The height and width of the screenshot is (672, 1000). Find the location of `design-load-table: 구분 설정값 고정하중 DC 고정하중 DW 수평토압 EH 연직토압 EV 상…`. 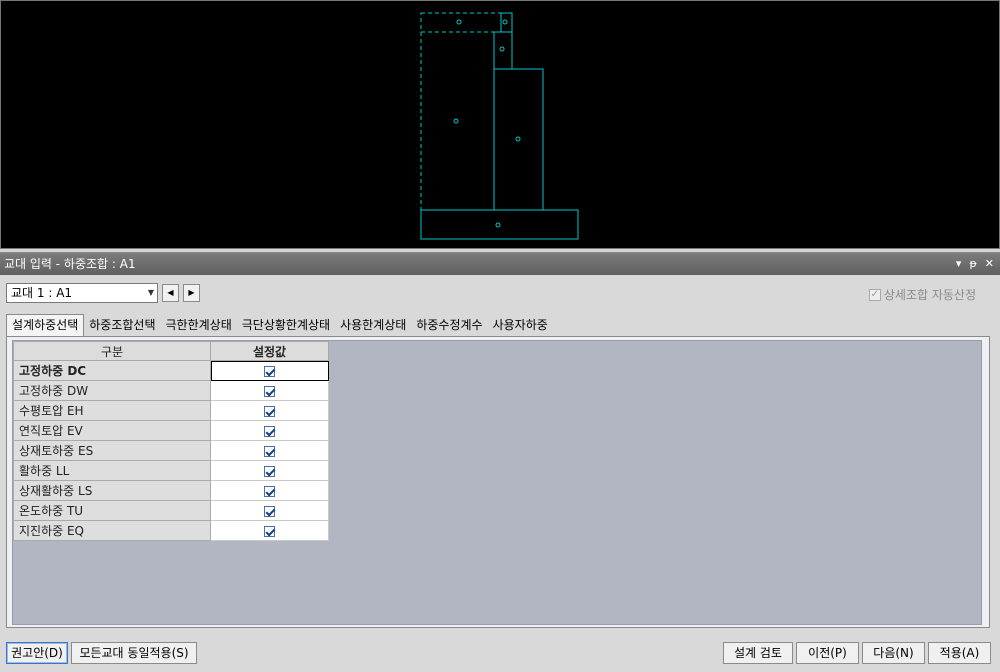

design-load-table: 구분 설정값 고정하중 DC 고정하중 DW 수평토압 EH 연직토압 EV 상… is located at coordinates (171, 441).